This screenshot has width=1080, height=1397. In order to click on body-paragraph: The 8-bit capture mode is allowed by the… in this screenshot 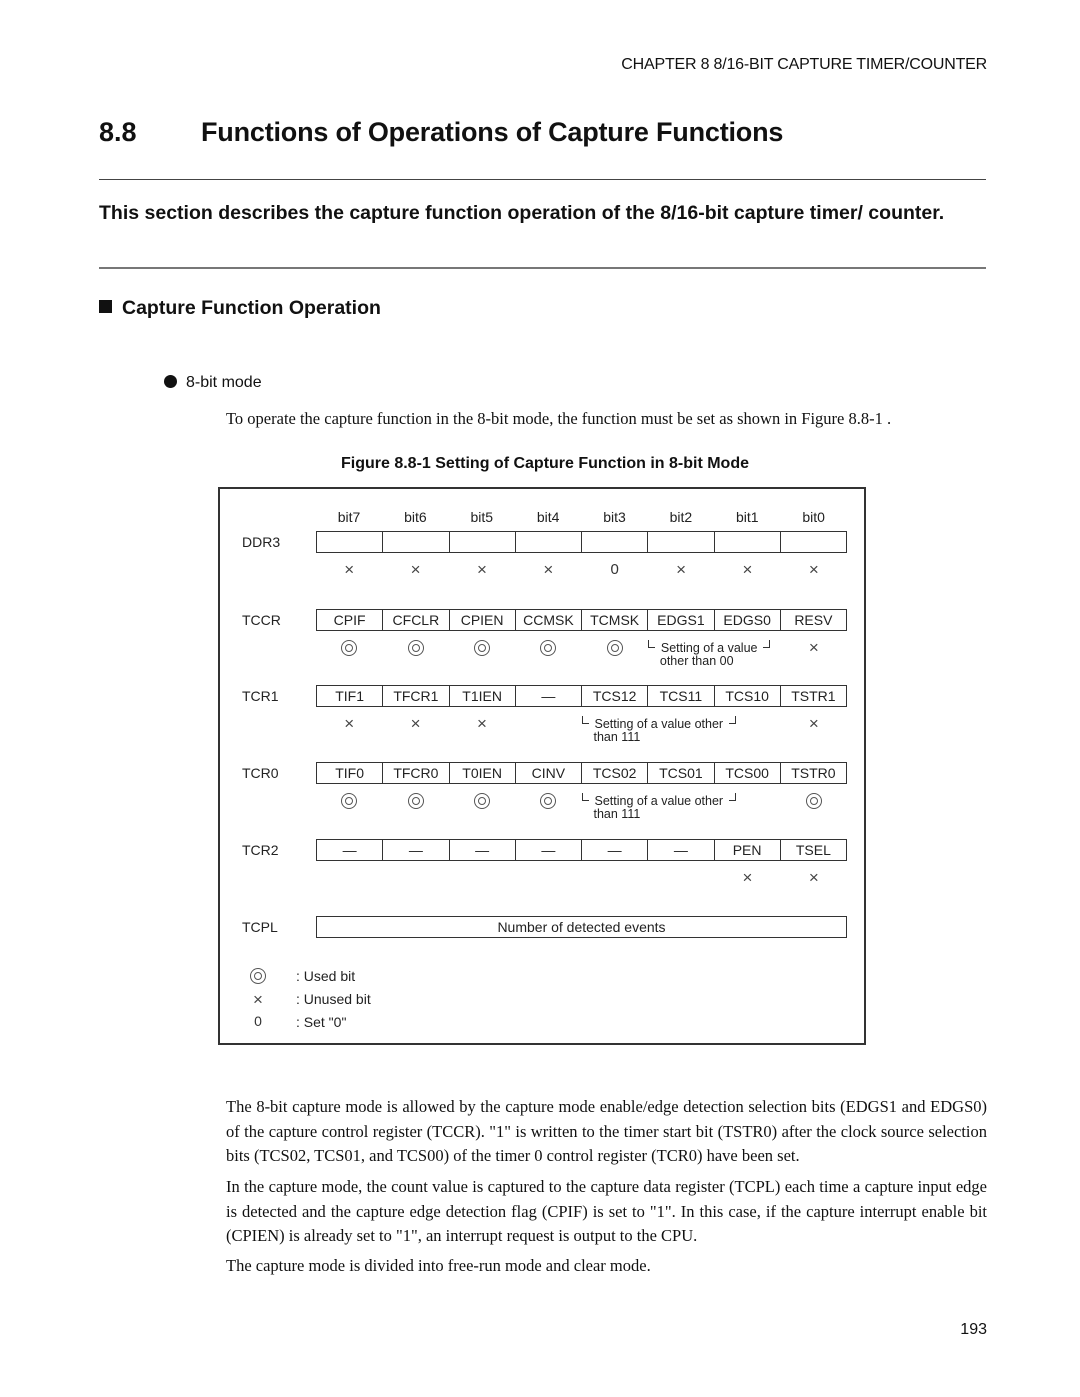, I will do `click(606, 1131)`.